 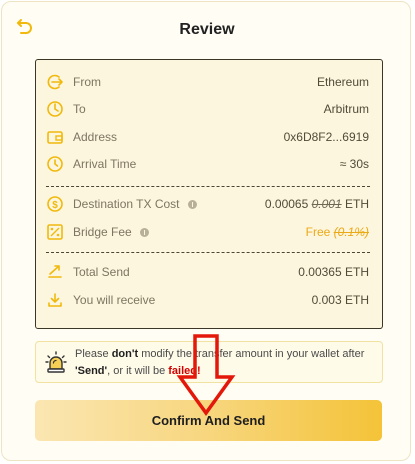 What do you see at coordinates (95, 137) in the screenshot?
I see `address-label: Address` at bounding box center [95, 137].